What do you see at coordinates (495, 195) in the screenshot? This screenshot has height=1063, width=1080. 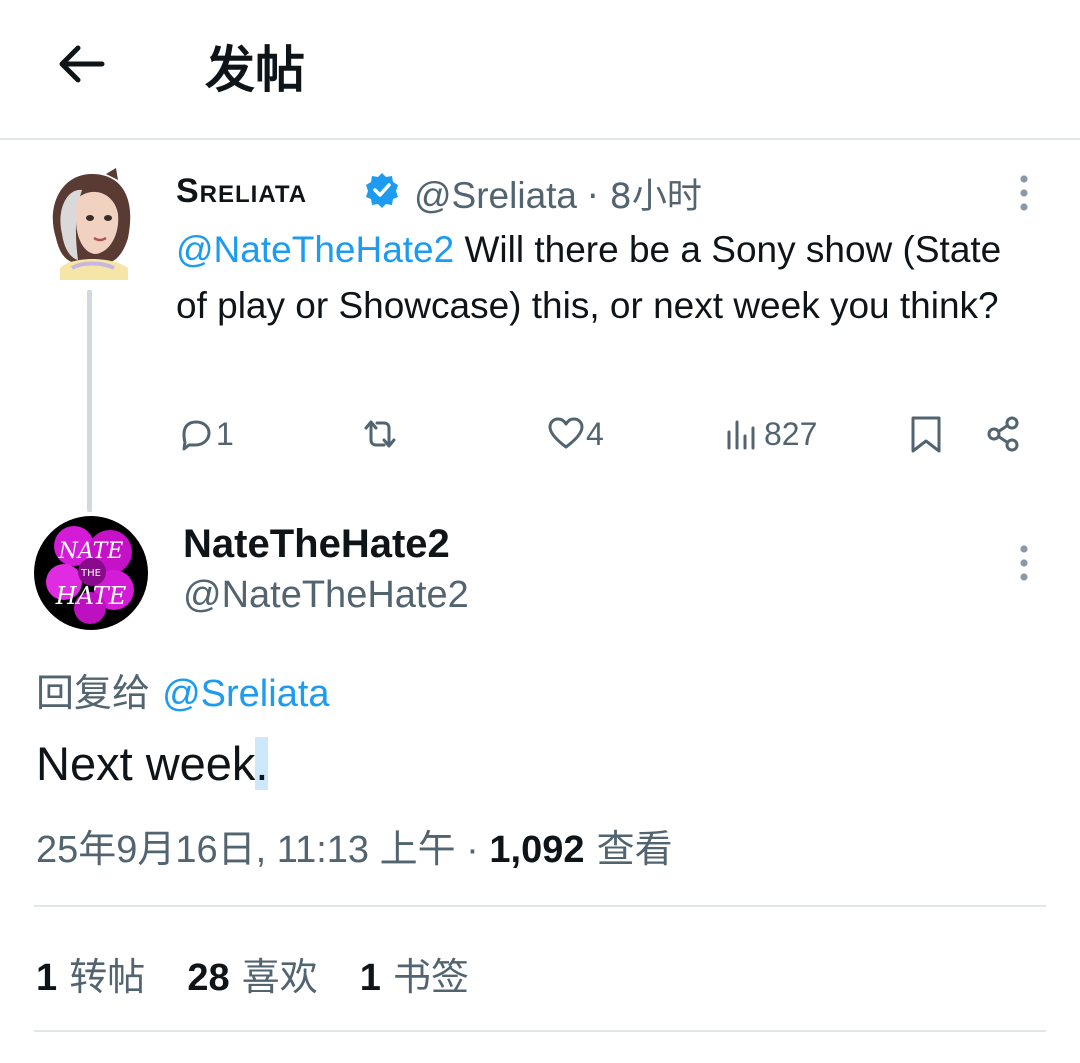 I see `handle: @Sreliata` at bounding box center [495, 195].